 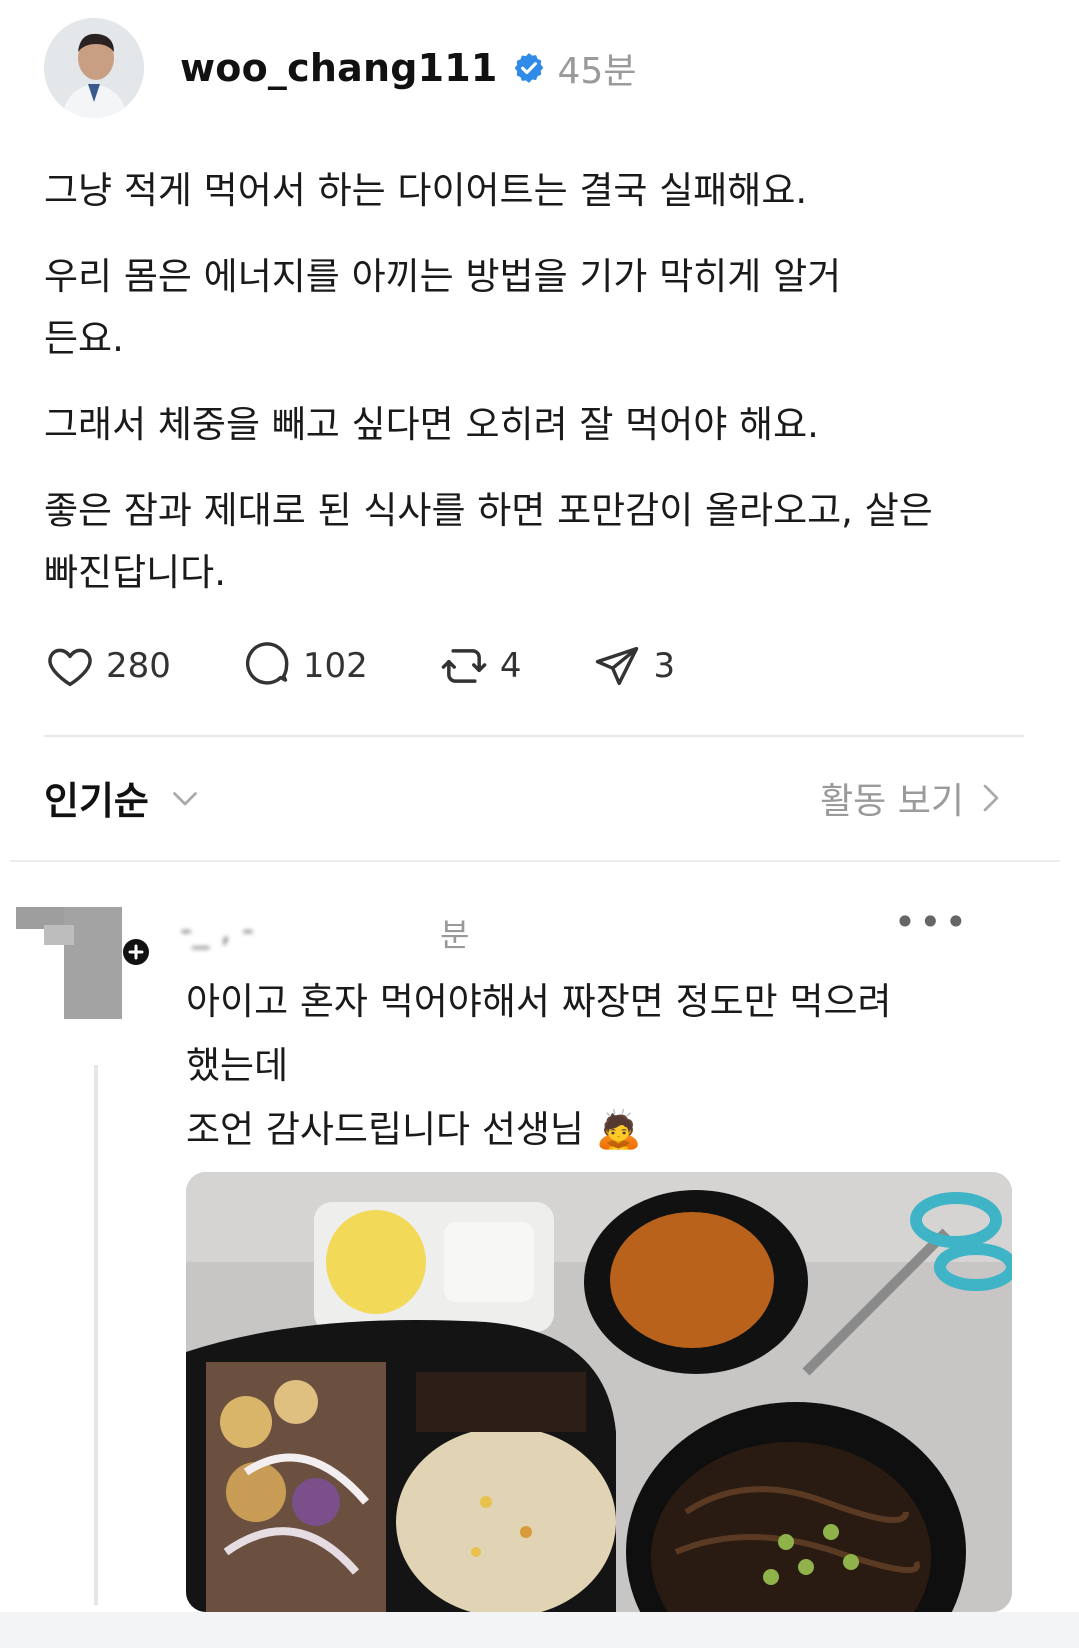 I want to click on post-paragraph: 그래서 체중을 빼고 싶다면 오히려 잘 먹어야 해요., so click(x=431, y=424).